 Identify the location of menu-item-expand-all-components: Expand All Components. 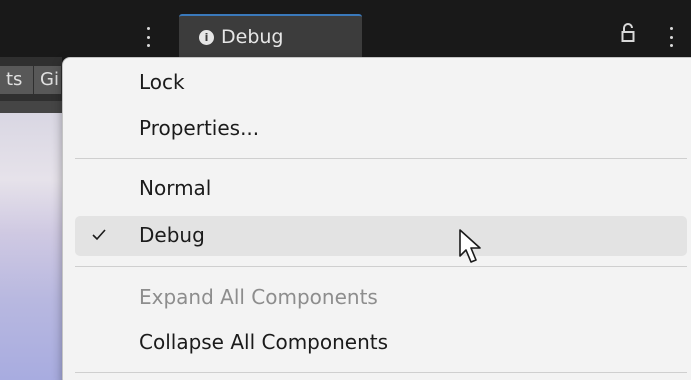
(381, 298).